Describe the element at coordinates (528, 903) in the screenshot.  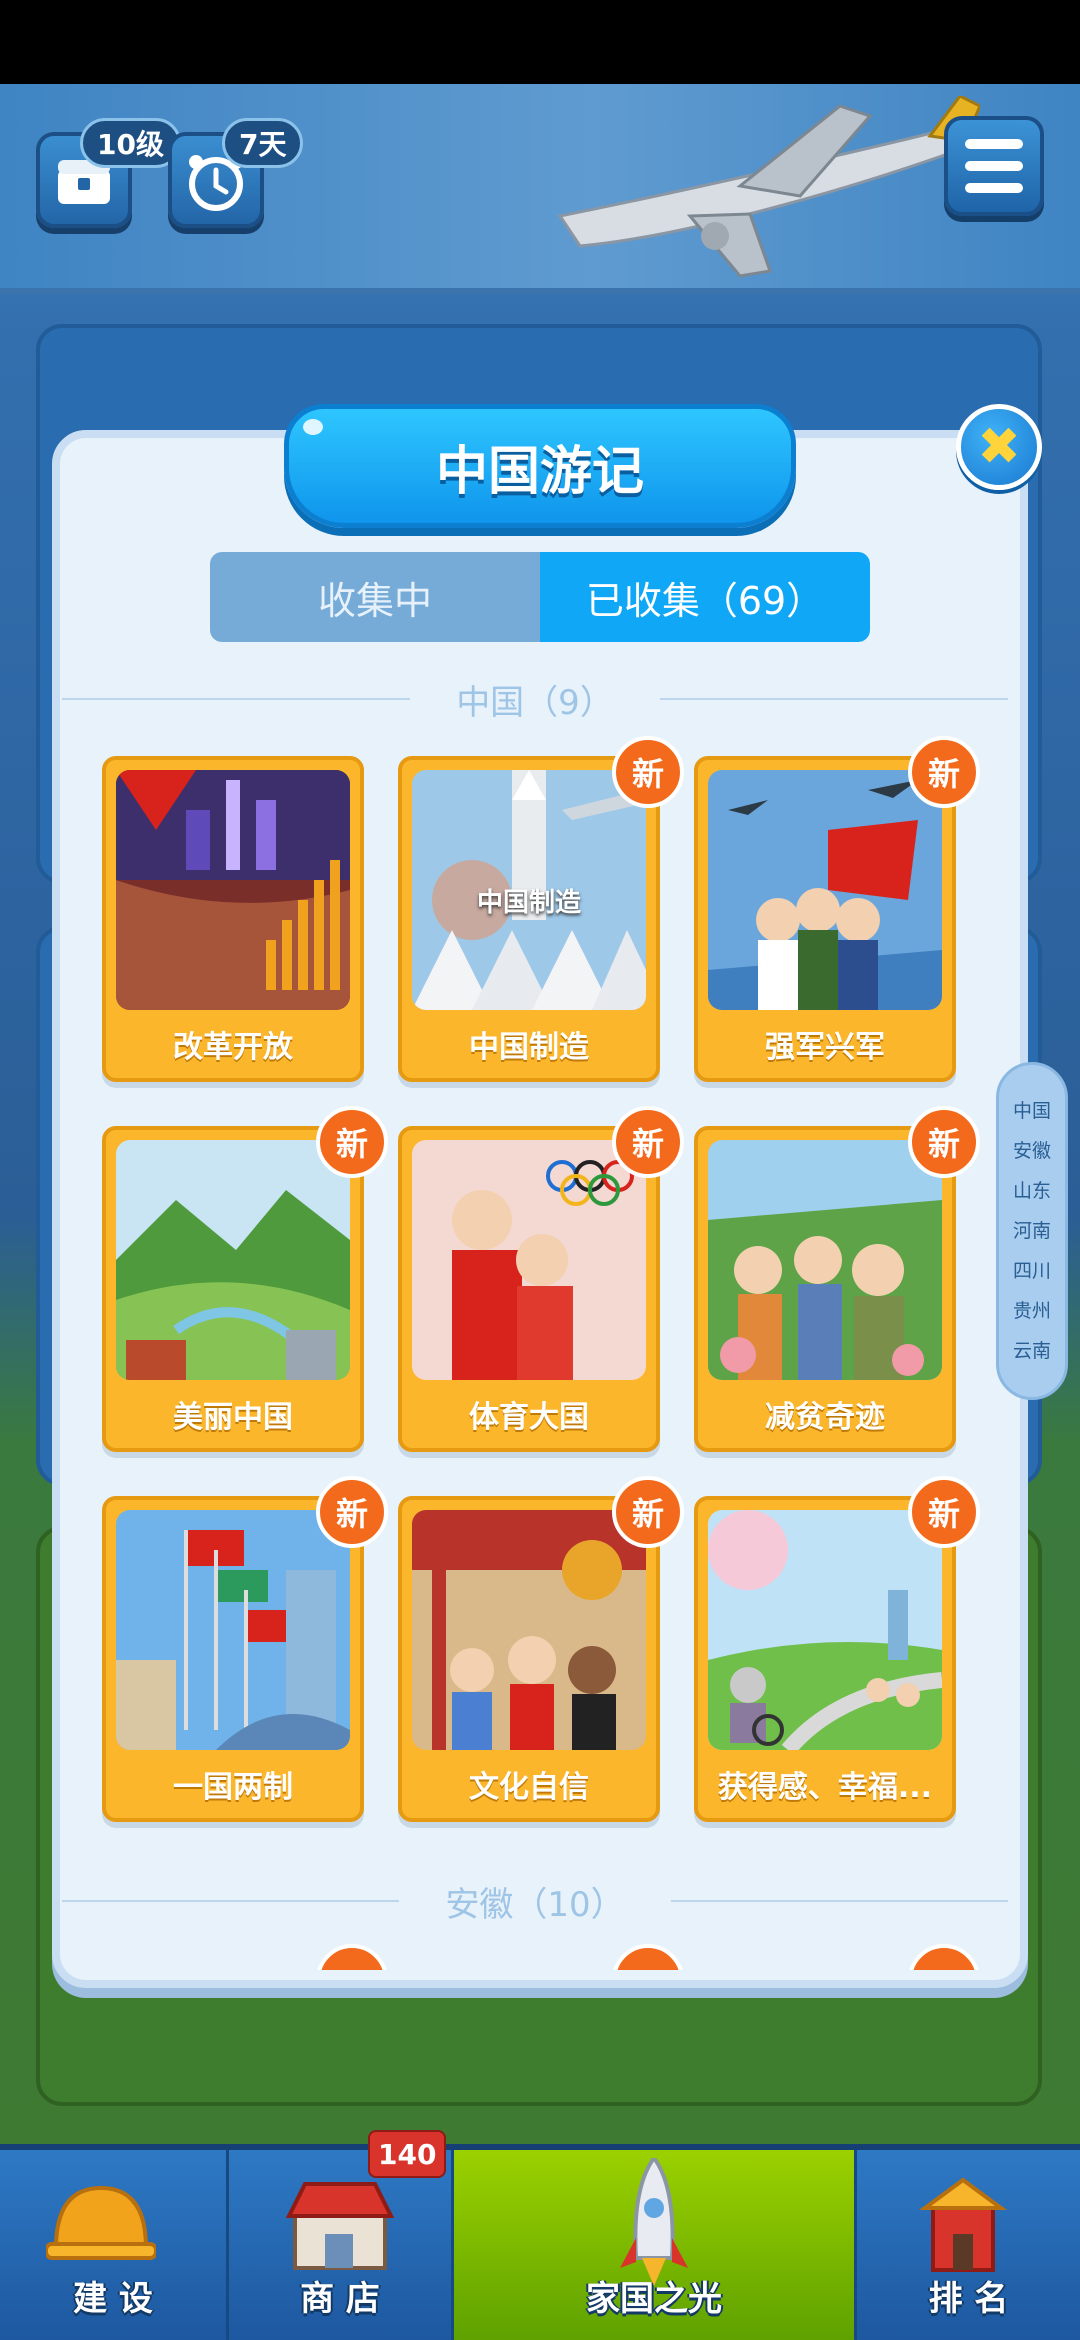
I see `image-caption: 中国制造` at that location.